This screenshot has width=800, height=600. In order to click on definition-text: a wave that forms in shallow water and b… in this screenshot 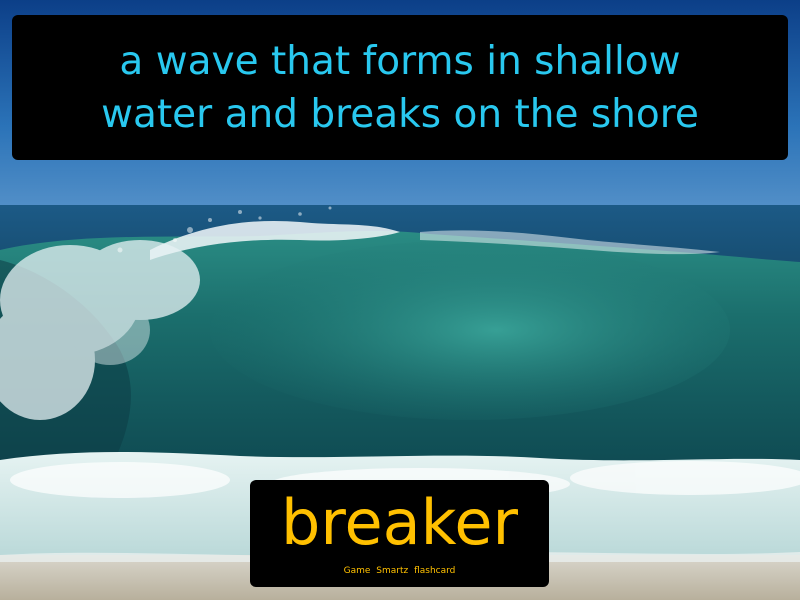, I will do `click(400, 88)`.